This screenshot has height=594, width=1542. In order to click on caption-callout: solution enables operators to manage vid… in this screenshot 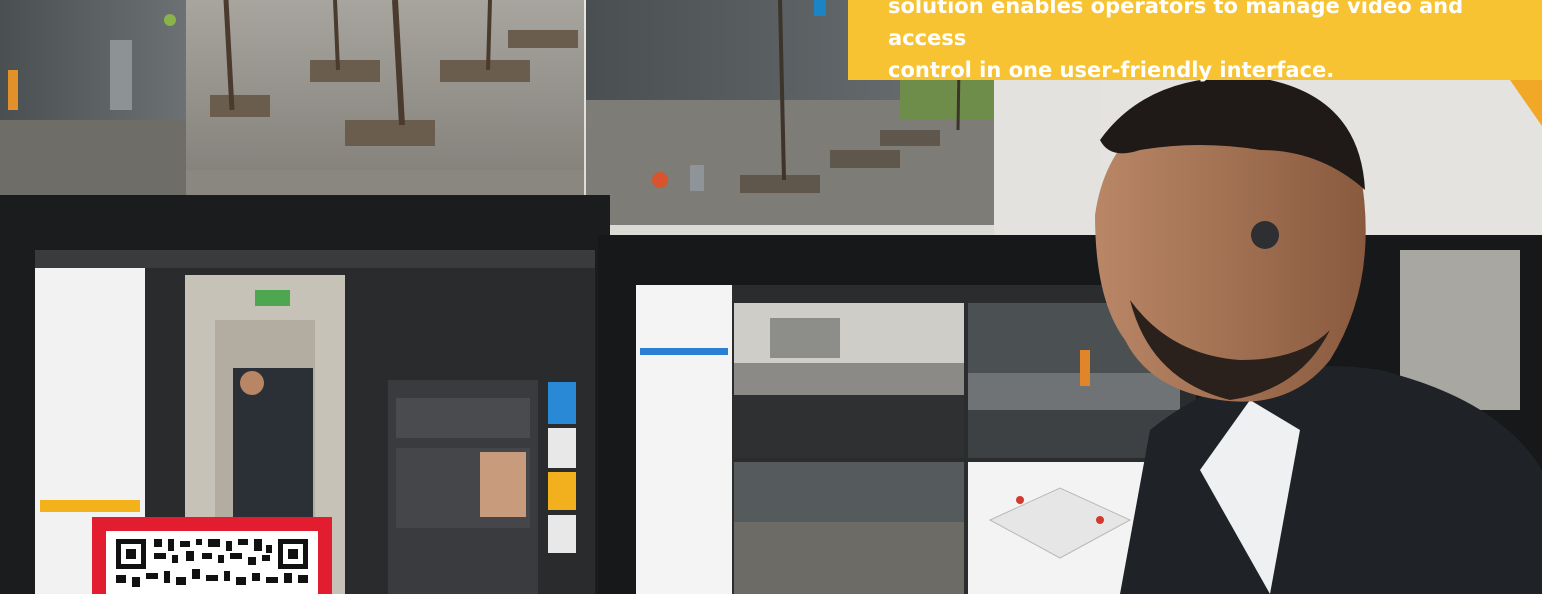, I will do `click(1195, 41)`.